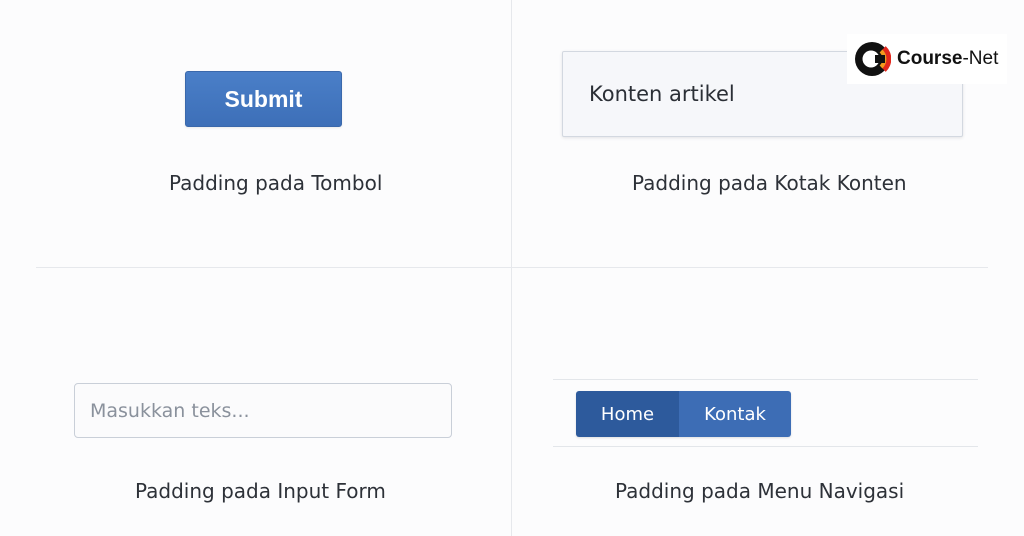 This screenshot has height=536, width=1024. What do you see at coordinates (263, 99) in the screenshot?
I see `submit-button: Submit` at bounding box center [263, 99].